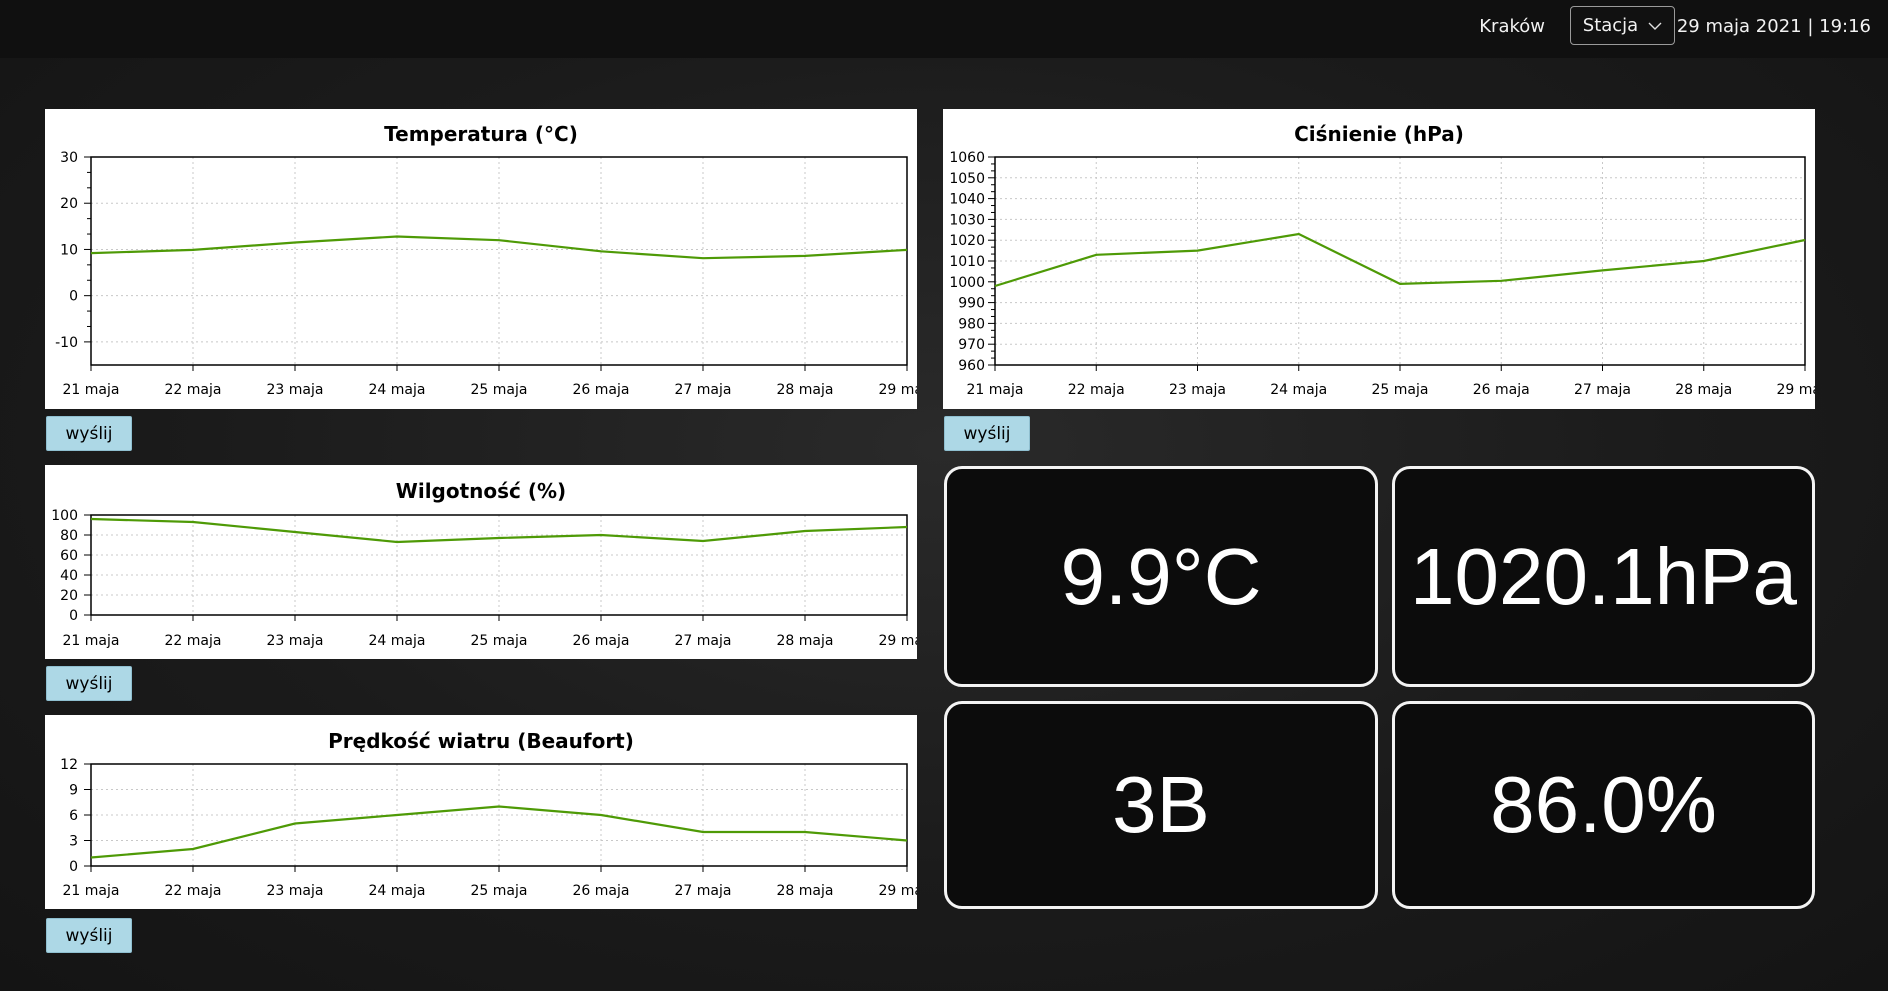 The width and height of the screenshot is (1888, 991). Describe the element at coordinates (971, 304) in the screenshot. I see `y-tick-label: 990` at that location.